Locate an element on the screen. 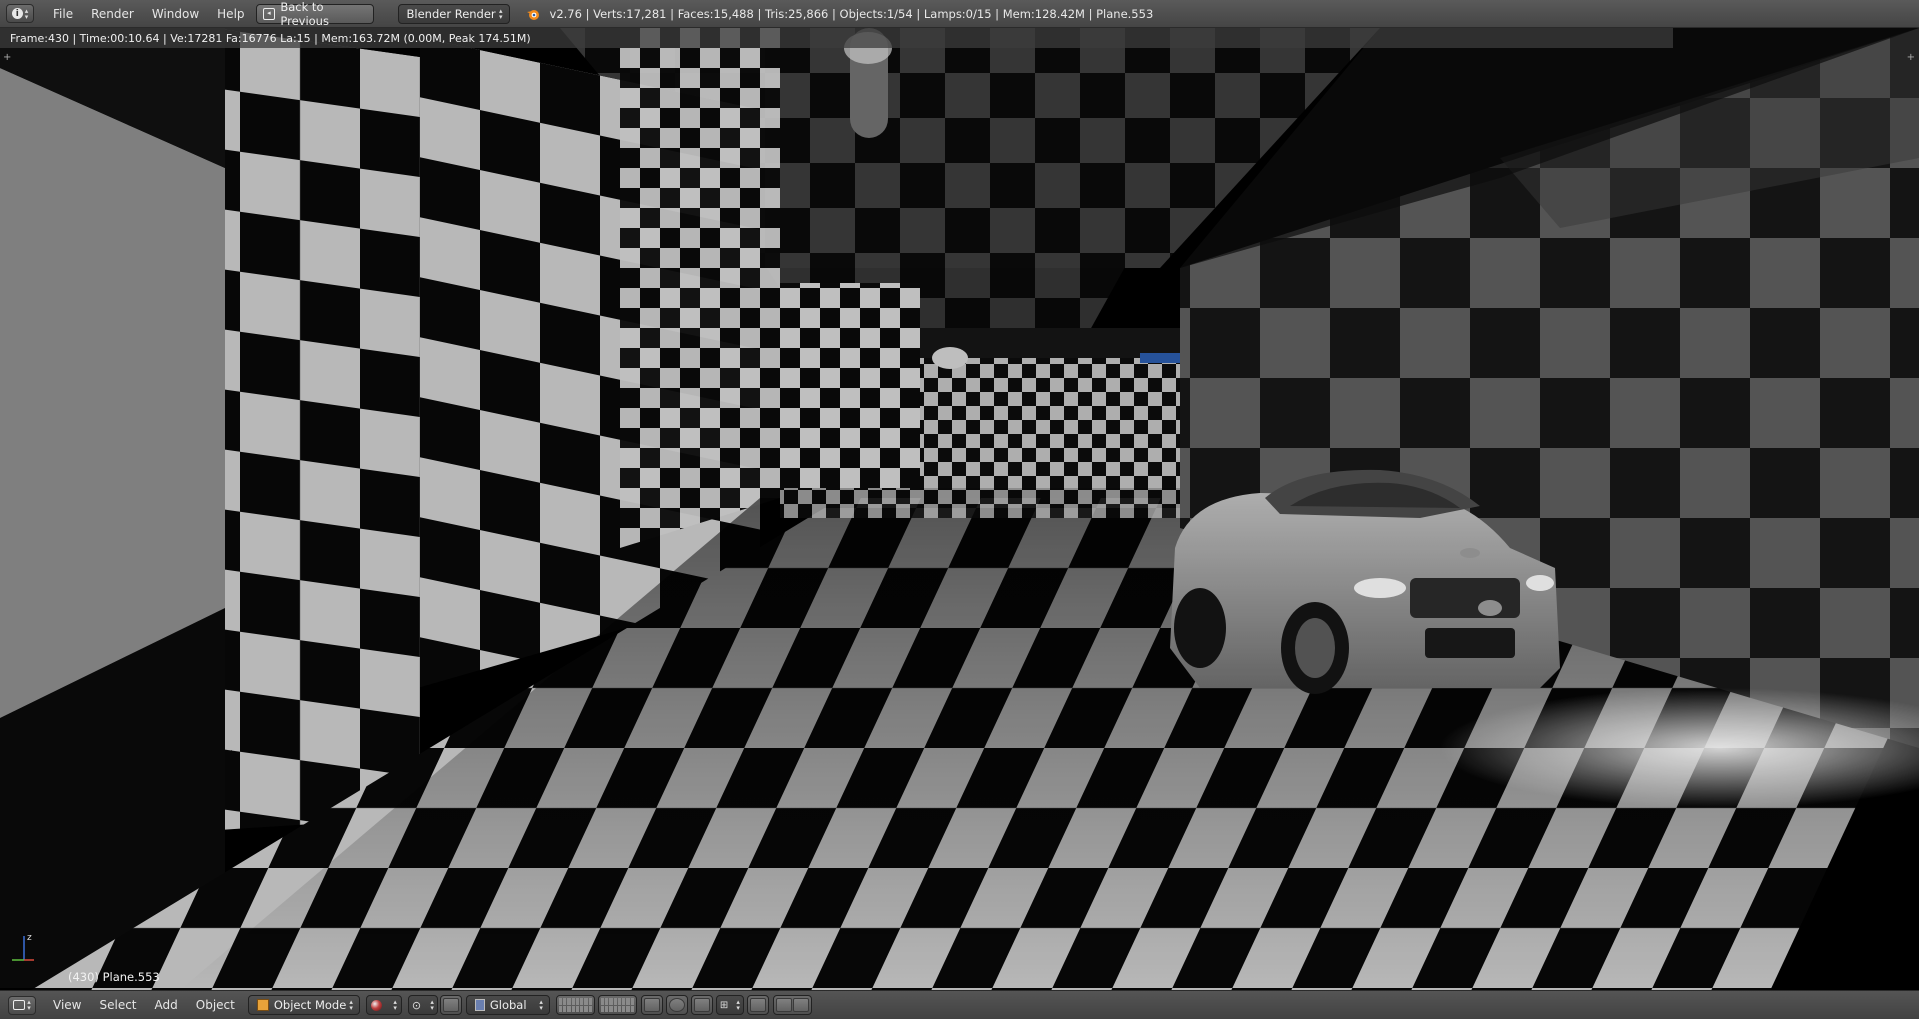 The image size is (1919, 1019). object-mode-cube-icon is located at coordinates (262, 1005).